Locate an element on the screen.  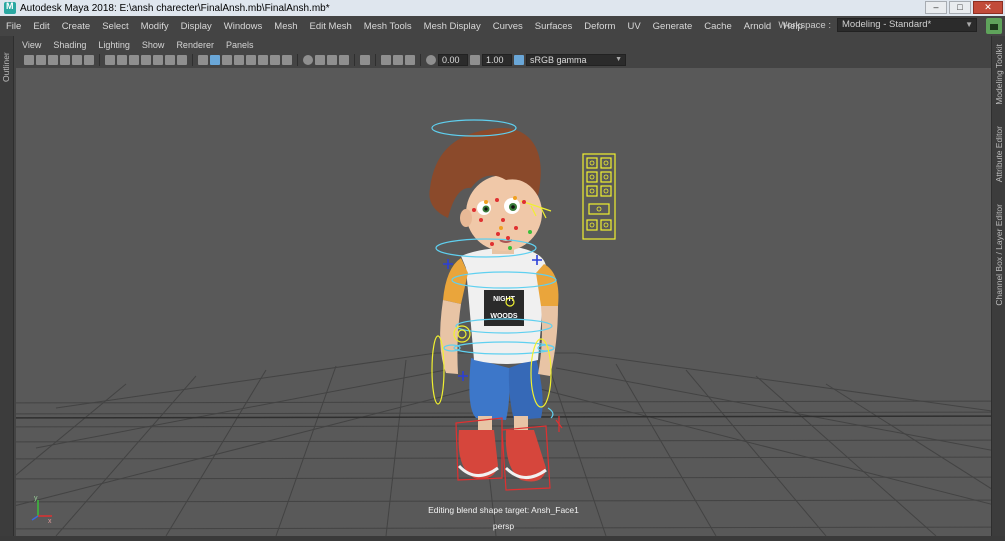
wireframe-icon is located at coordinates (203, 60).